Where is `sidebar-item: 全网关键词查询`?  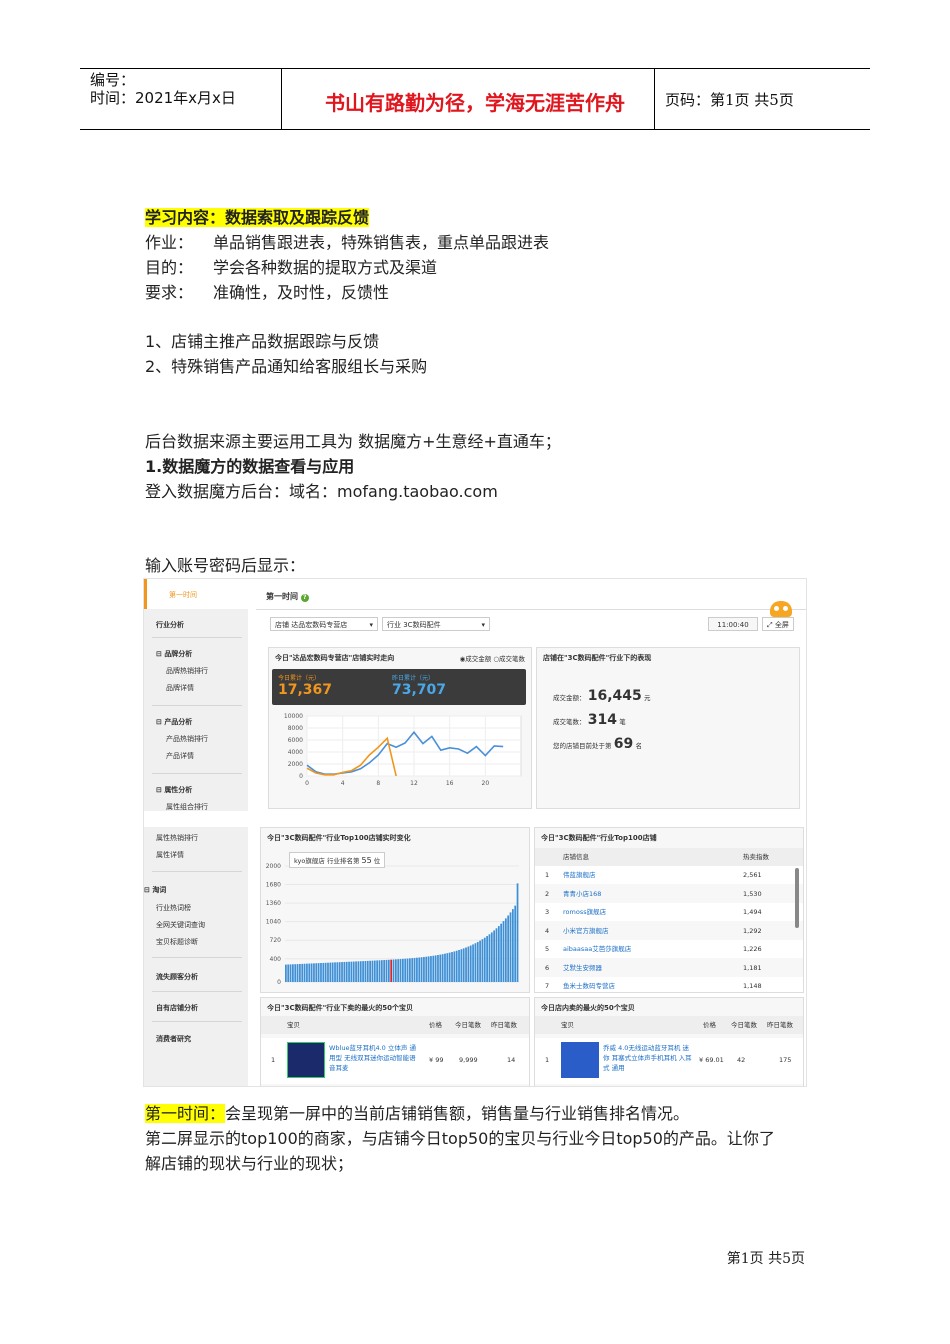 sidebar-item: 全网关键词查询 is located at coordinates (180, 925).